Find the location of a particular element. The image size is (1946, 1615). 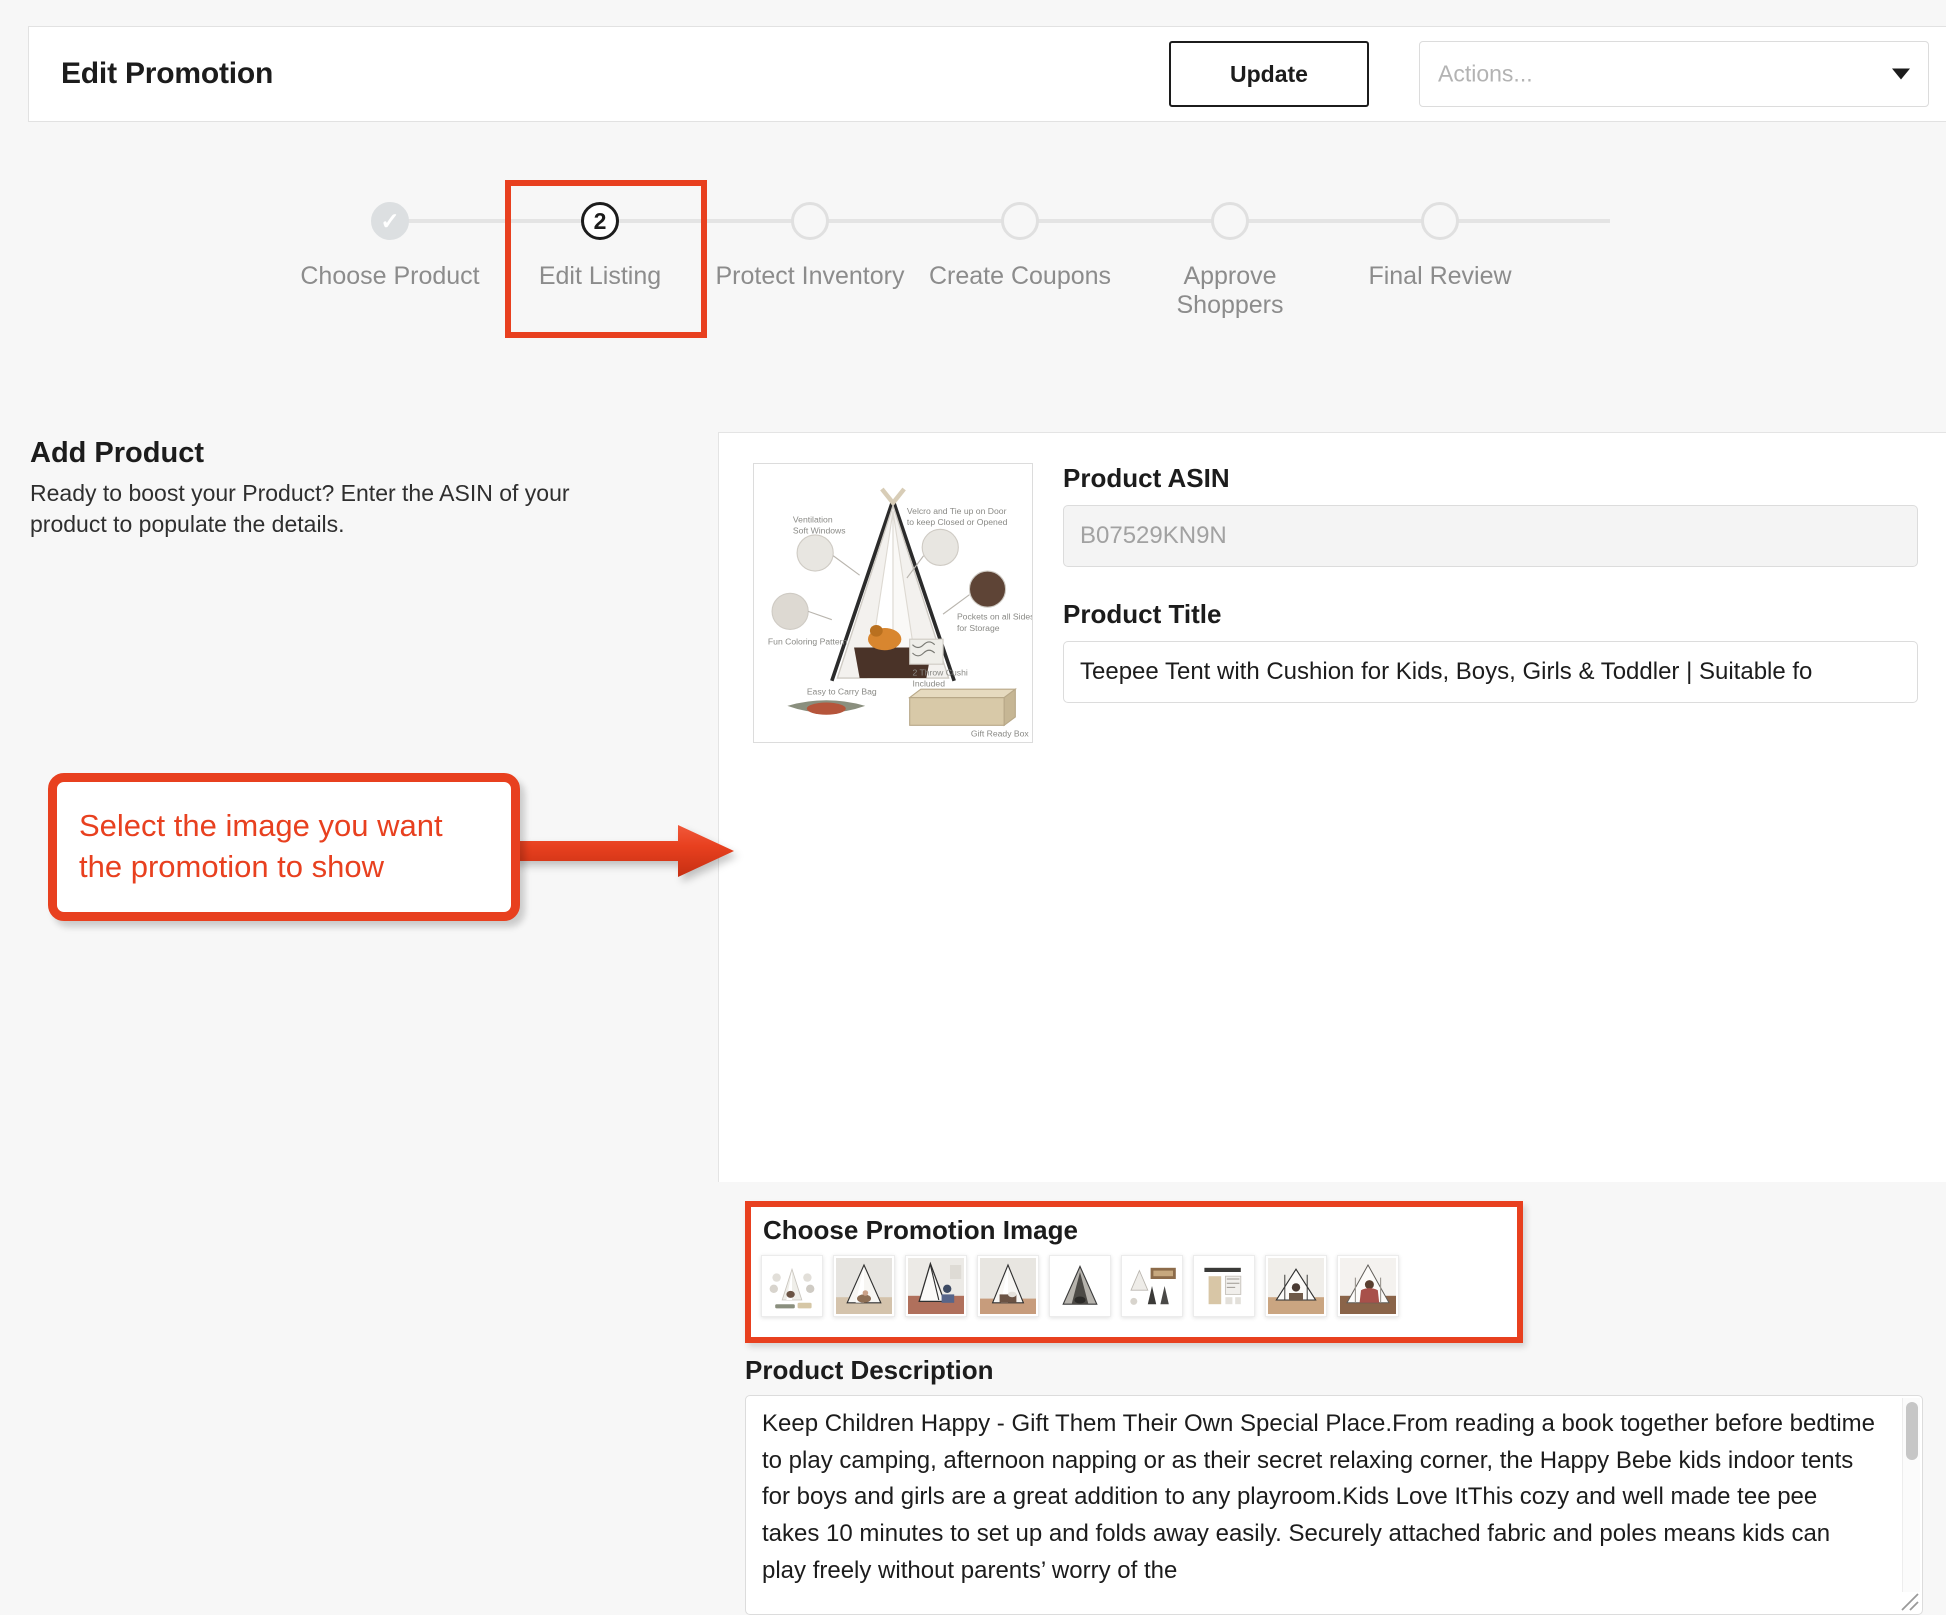

svg-text: for Storage is located at coordinates (978, 628).